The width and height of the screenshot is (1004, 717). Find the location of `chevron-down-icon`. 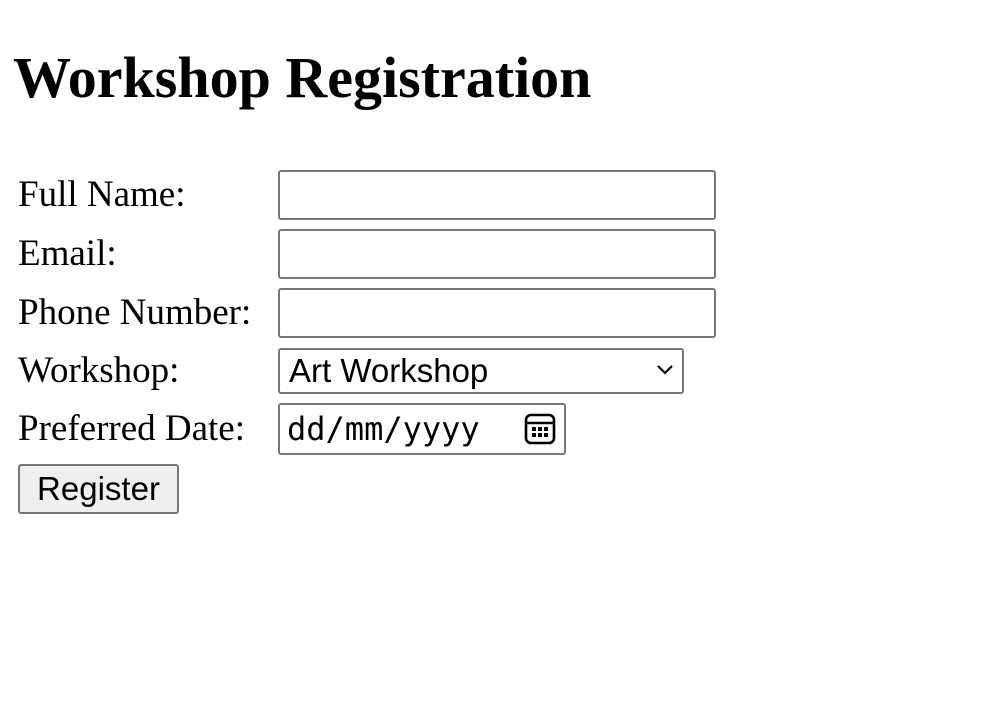

chevron-down-icon is located at coordinates (665, 370).